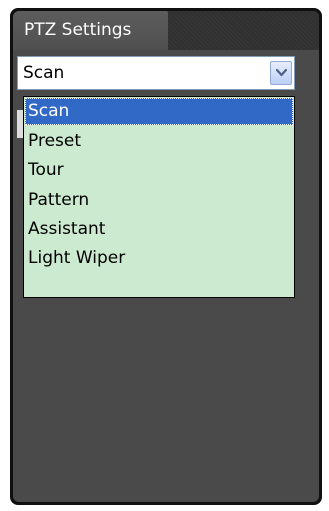  Describe the element at coordinates (159, 200) in the screenshot. I see `option-pattern: Pattern` at that location.